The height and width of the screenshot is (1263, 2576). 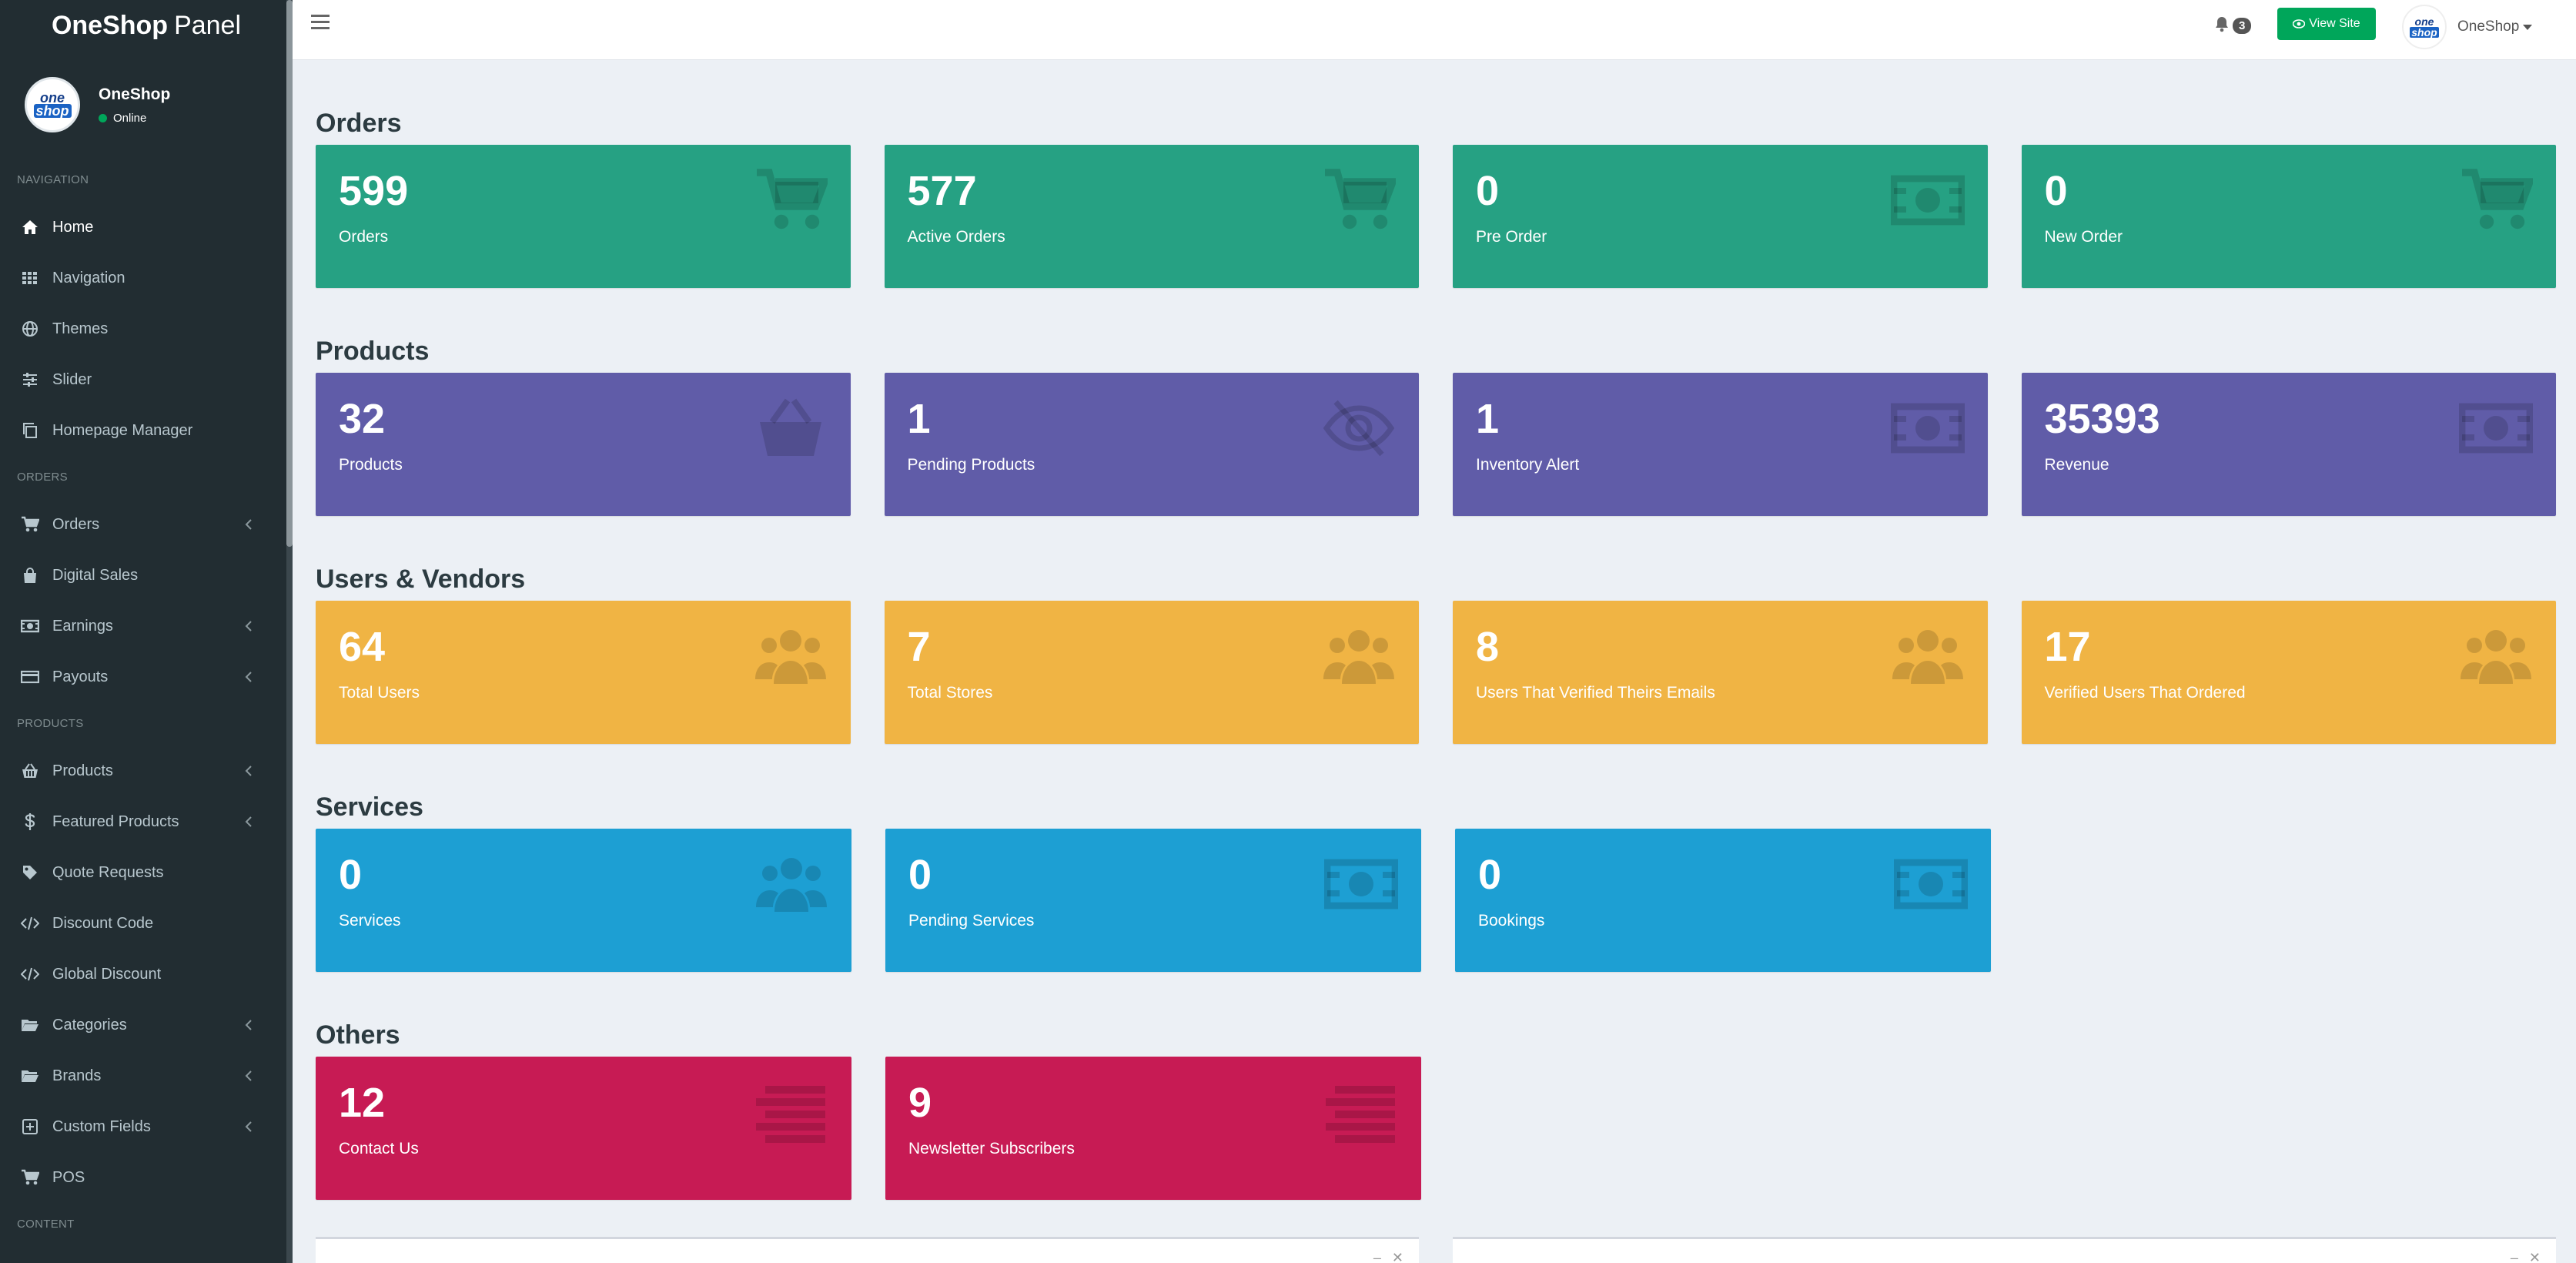 I want to click on sidebar-item-brands: Brands, so click(x=147, y=1075).